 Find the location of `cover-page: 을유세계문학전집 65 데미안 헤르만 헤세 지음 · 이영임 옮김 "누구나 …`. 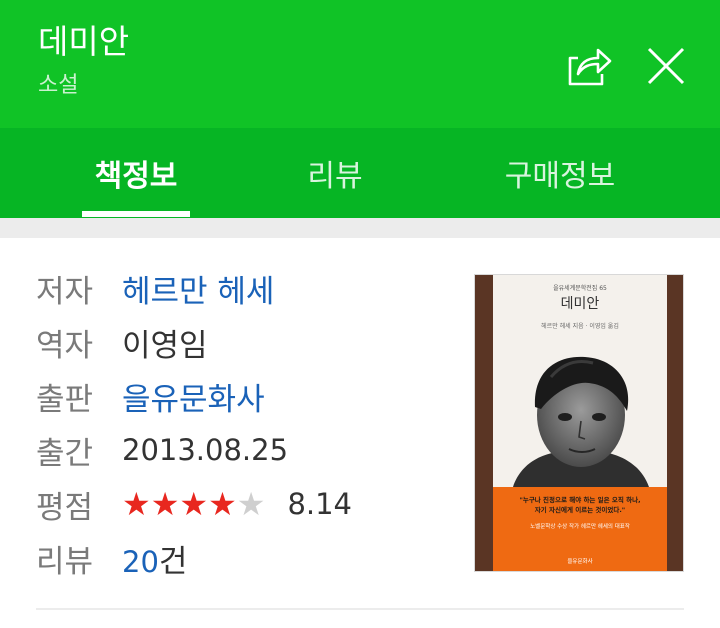

cover-page: 을유세계문학전집 65 데미안 헤르만 헤세 지음 · 이영임 옮김 "누구나 … is located at coordinates (580, 423).